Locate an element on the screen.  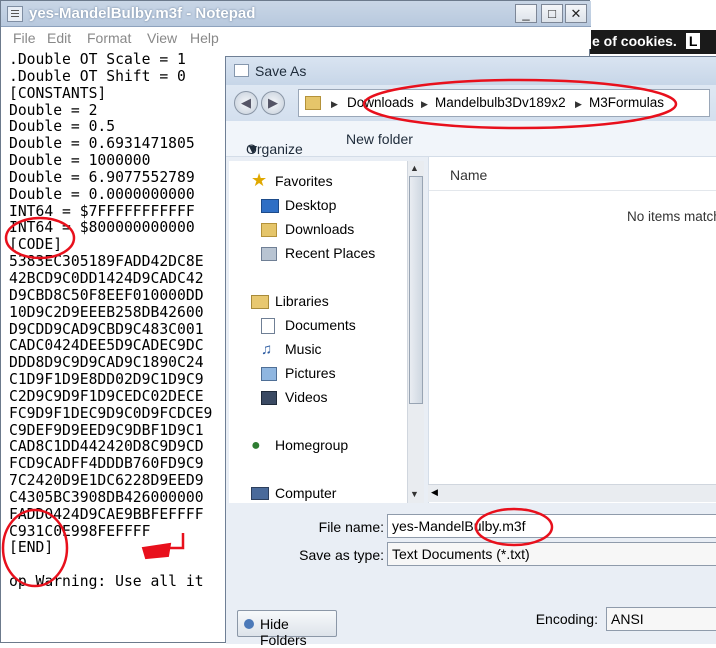
nav-label: Homegroup is located at coordinates (312, 445).